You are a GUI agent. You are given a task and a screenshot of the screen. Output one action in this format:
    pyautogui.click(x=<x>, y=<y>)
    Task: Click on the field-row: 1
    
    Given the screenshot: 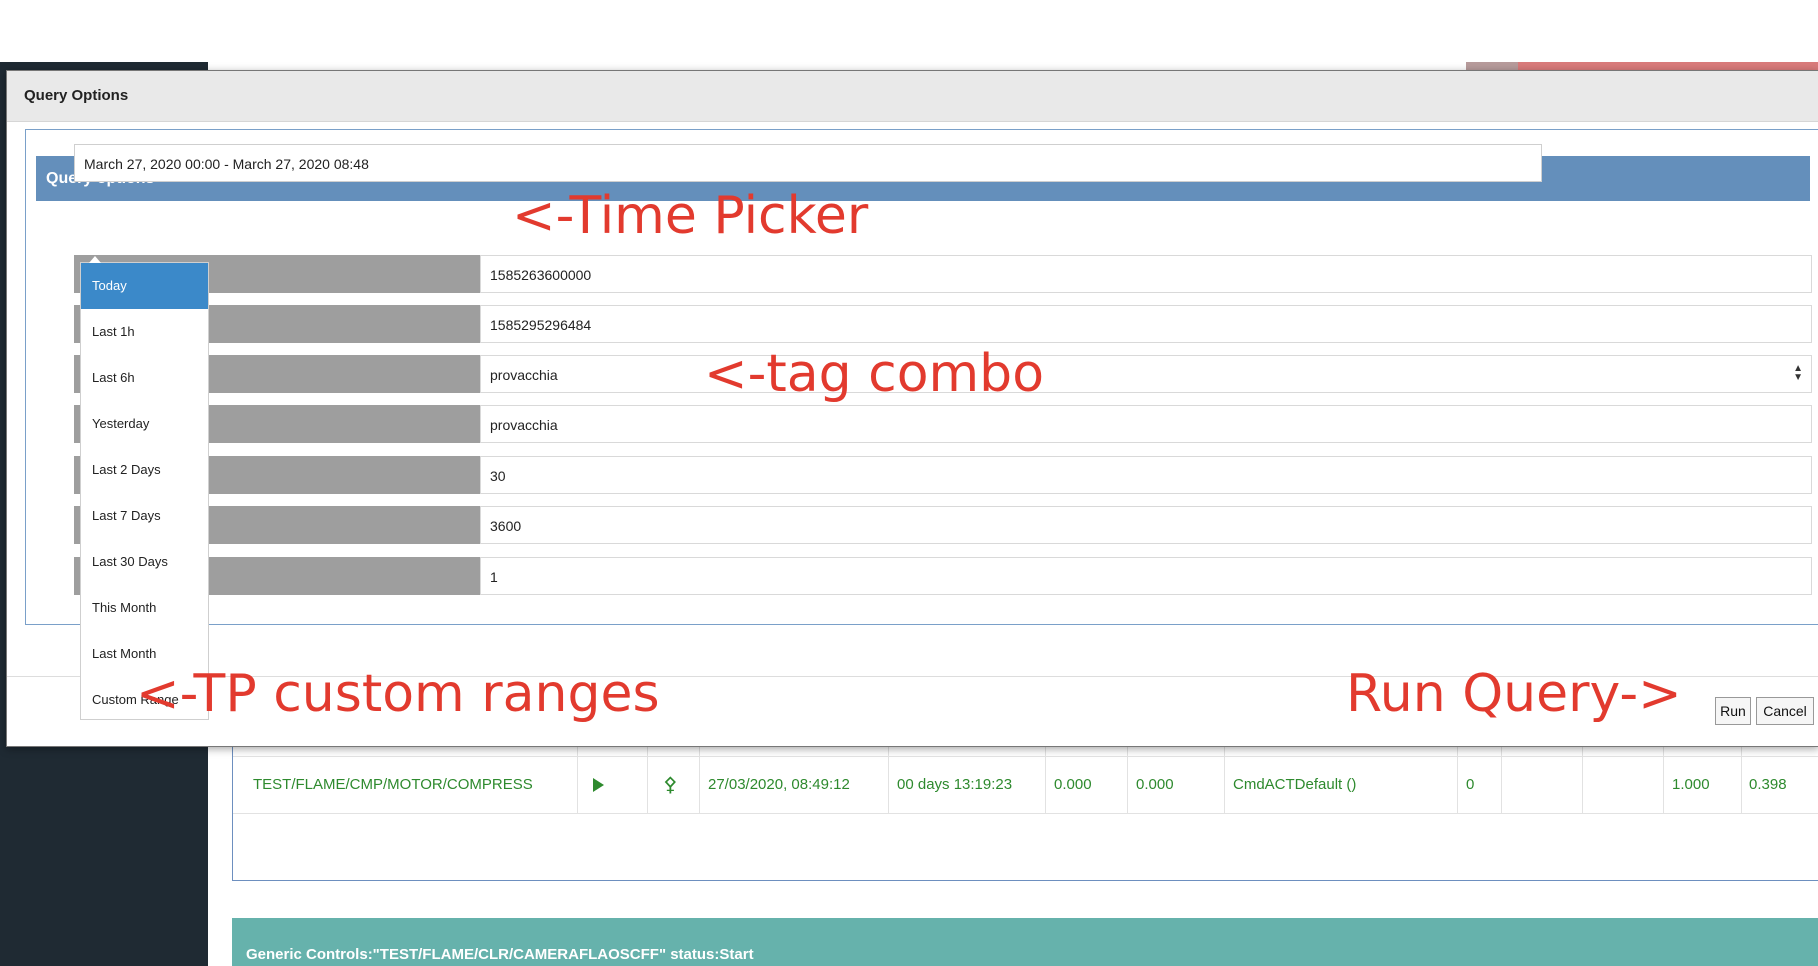 What is the action you would take?
    pyautogui.click(x=943, y=576)
    